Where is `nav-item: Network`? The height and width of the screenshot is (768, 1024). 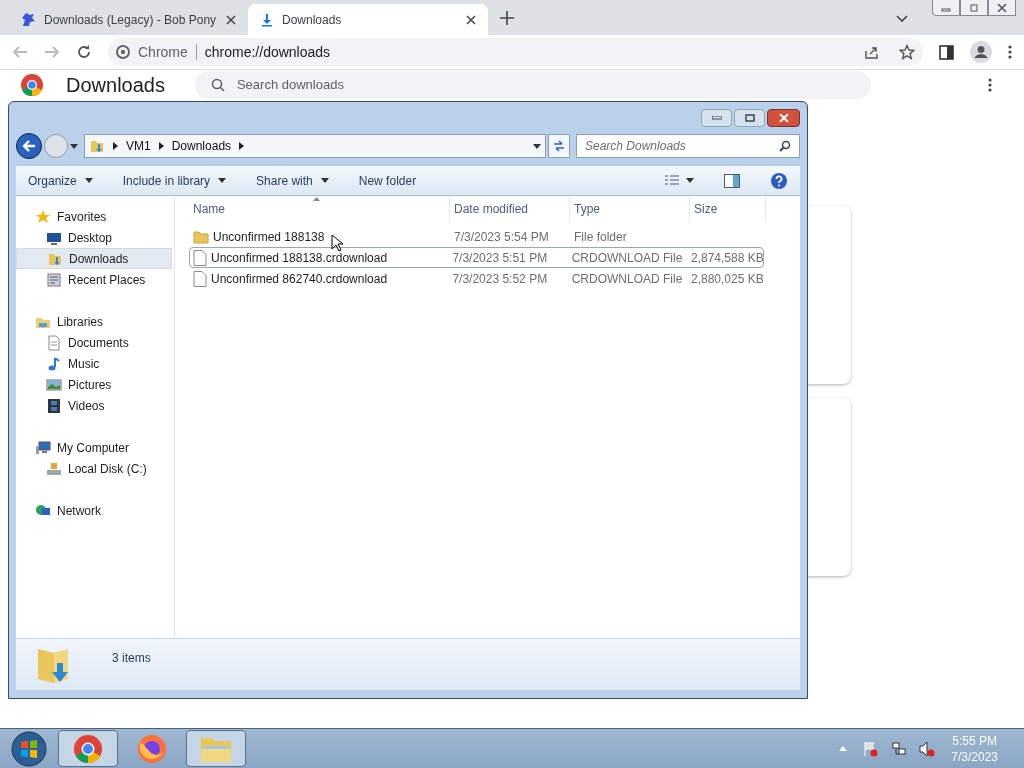
nav-item: Network is located at coordinates (95, 510).